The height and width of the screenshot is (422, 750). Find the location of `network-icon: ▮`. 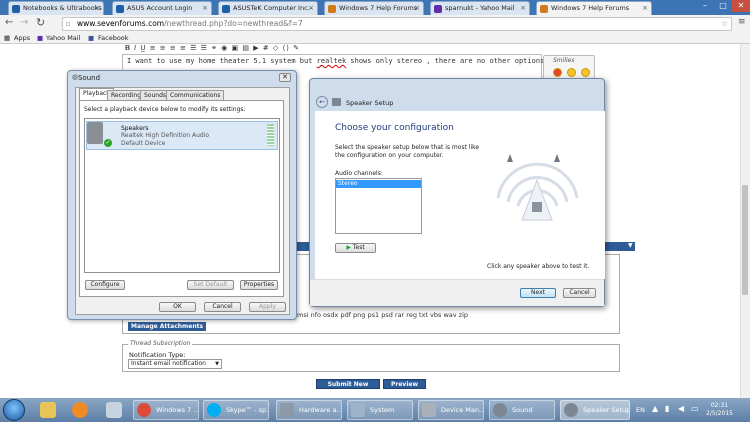

network-icon: ▮ is located at coordinates (667, 408).